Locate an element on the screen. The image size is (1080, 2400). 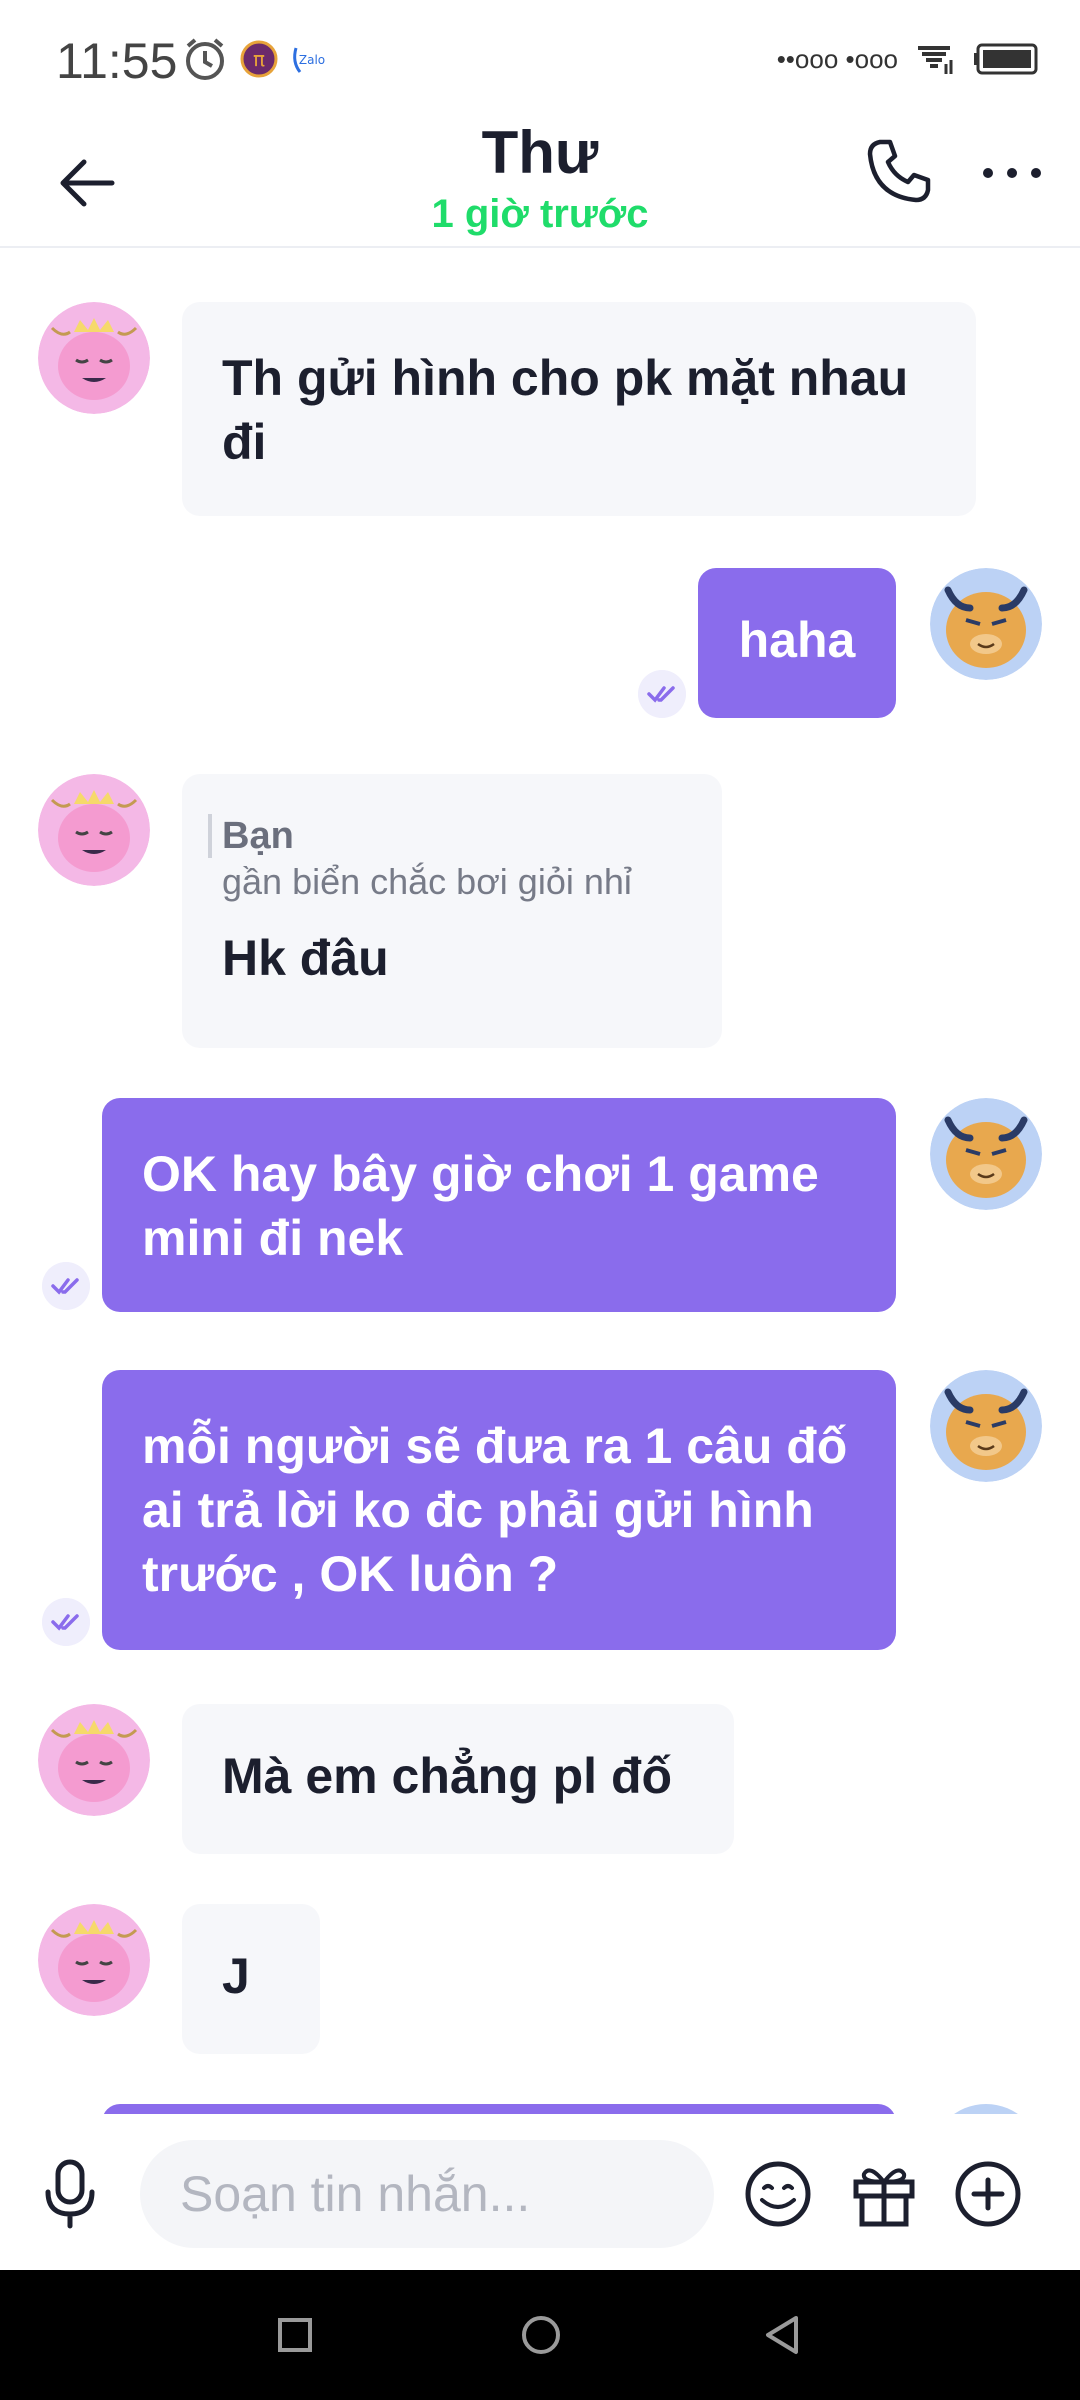
signal-indicators: ••ooo •ooo is located at coordinates (837, 58).